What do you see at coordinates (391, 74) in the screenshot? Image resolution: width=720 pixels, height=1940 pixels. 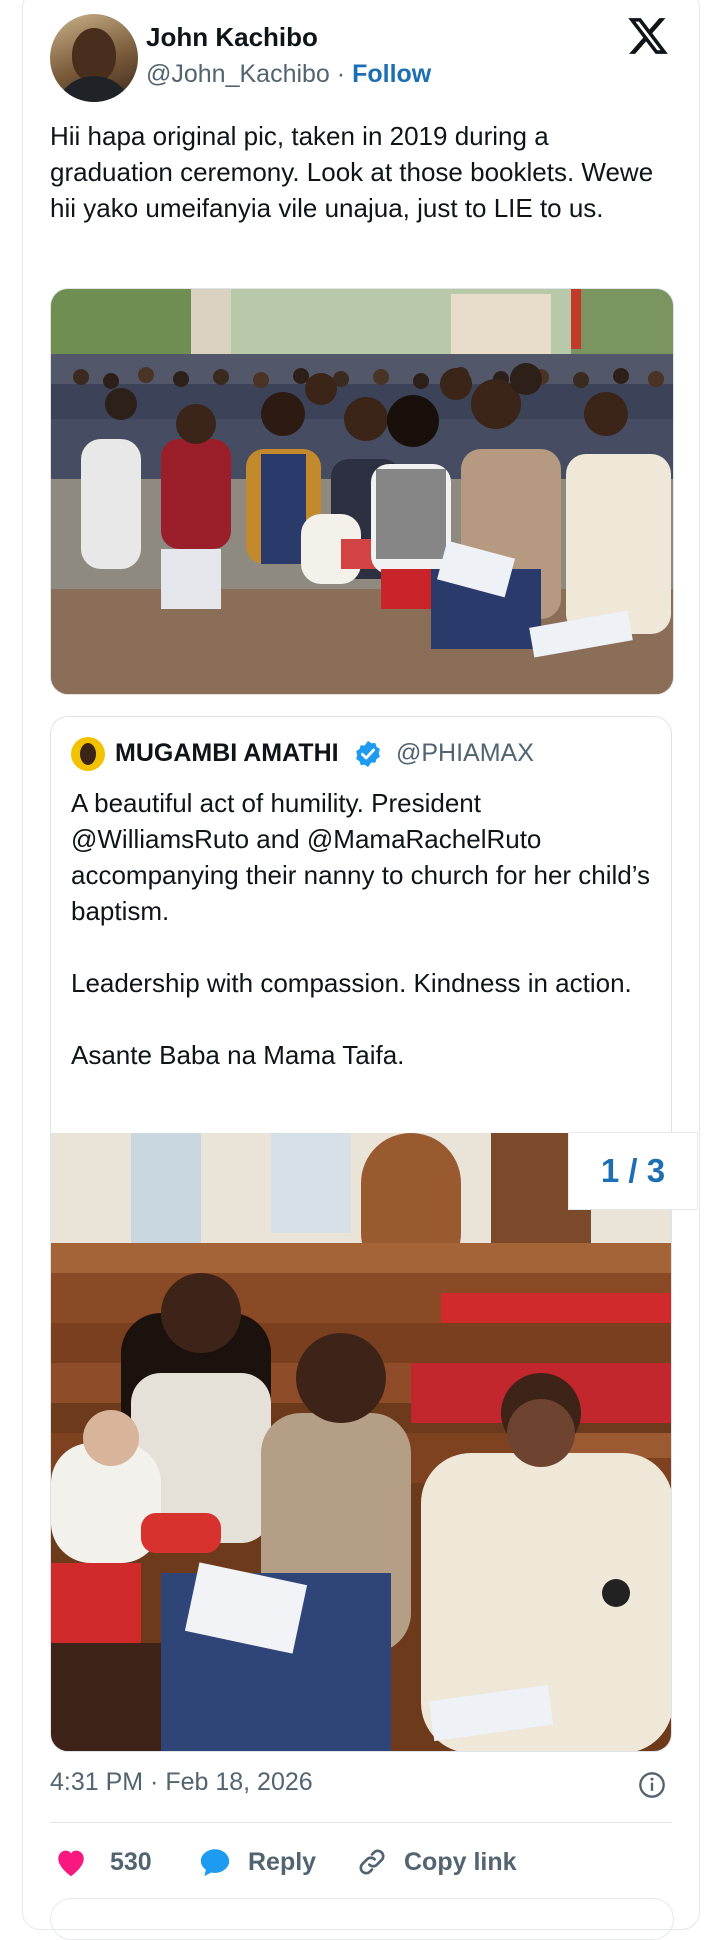 I see `follow-button: Follow` at bounding box center [391, 74].